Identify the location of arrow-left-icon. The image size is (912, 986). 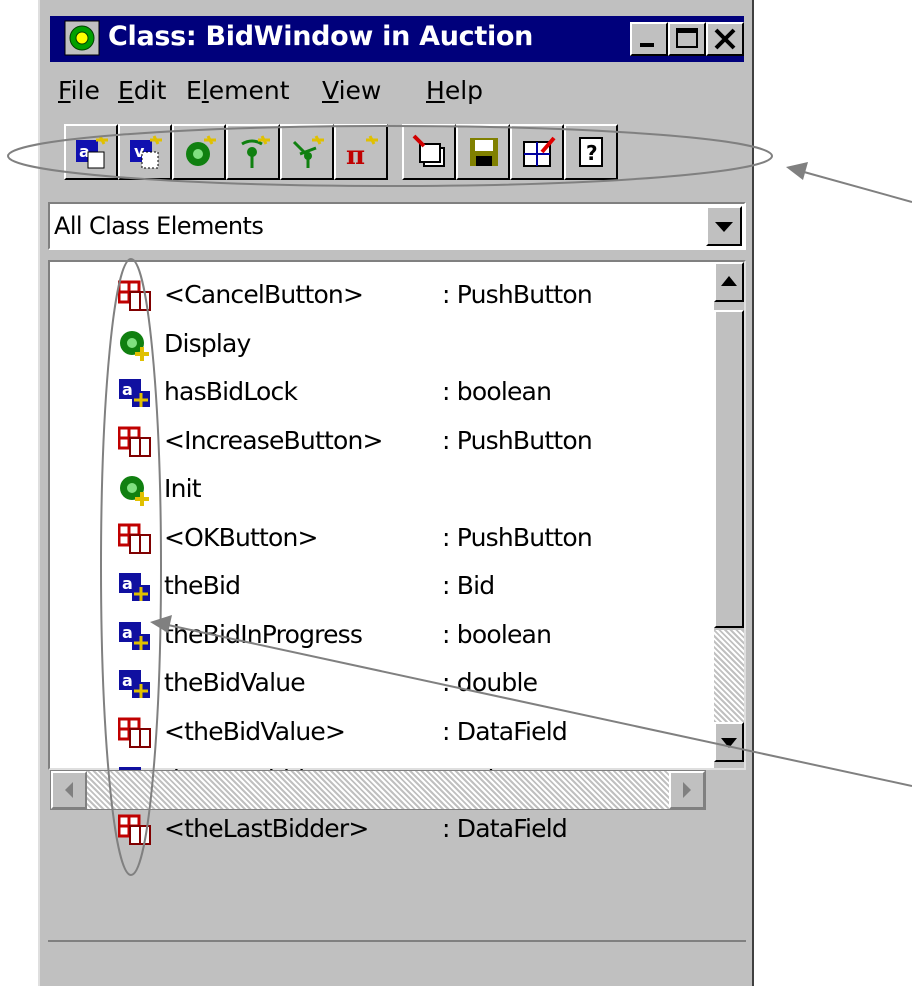
(69, 790).